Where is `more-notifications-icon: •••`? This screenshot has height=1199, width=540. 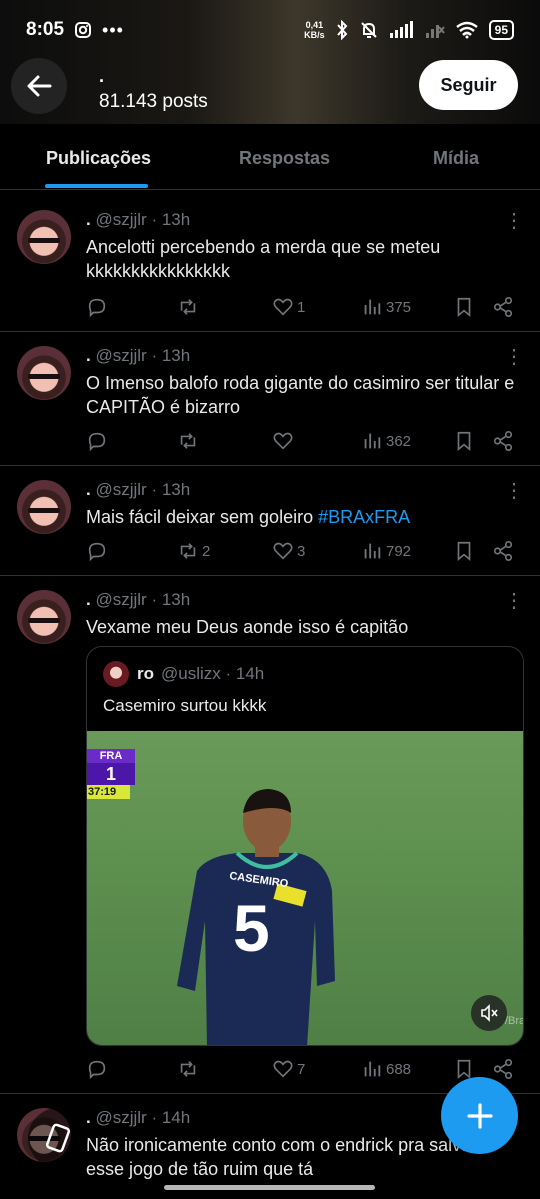
more-notifications-icon: ••• is located at coordinates (113, 29).